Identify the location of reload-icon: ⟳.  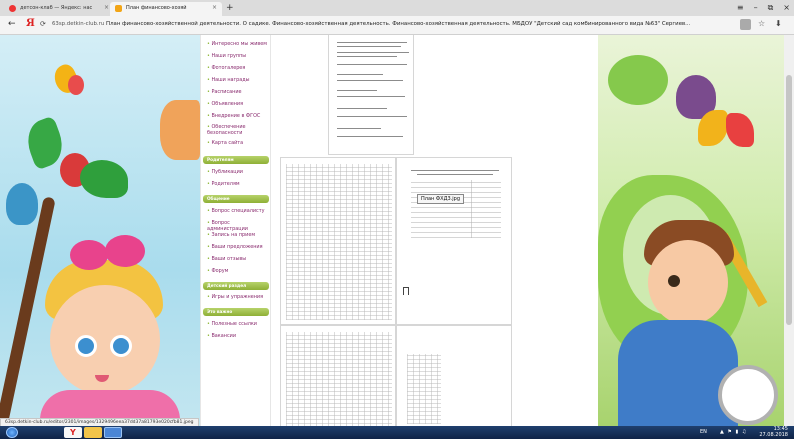
(43, 24).